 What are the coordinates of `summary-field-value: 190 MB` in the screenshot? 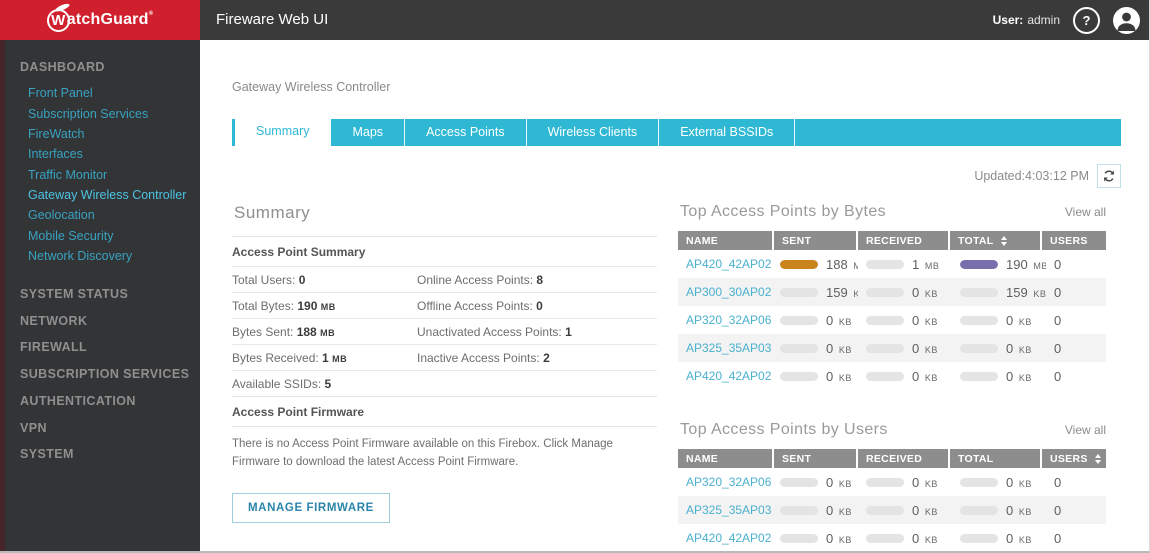 It's located at (316, 306).